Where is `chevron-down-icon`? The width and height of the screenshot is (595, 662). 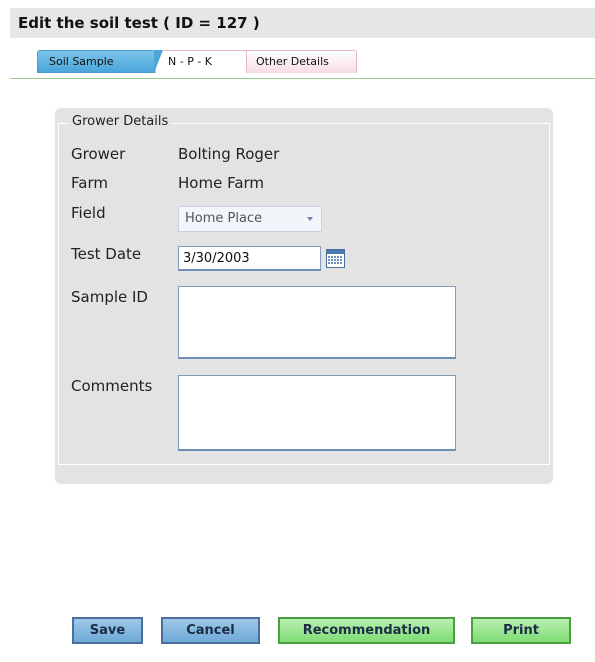 chevron-down-icon is located at coordinates (310, 219).